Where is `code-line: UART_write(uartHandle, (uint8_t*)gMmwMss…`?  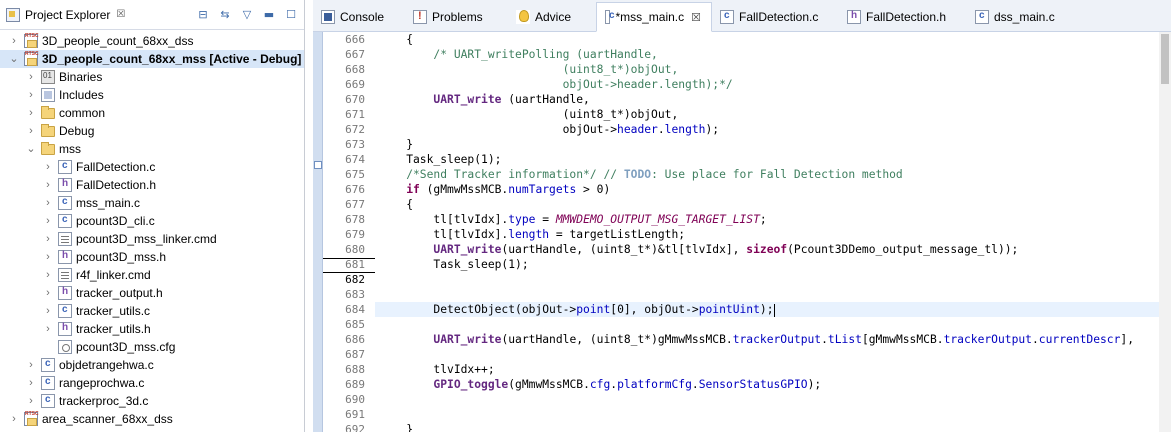 code-line: UART_write(uartHandle, (uint8_t*)gMmwMss… is located at coordinates (773, 339).